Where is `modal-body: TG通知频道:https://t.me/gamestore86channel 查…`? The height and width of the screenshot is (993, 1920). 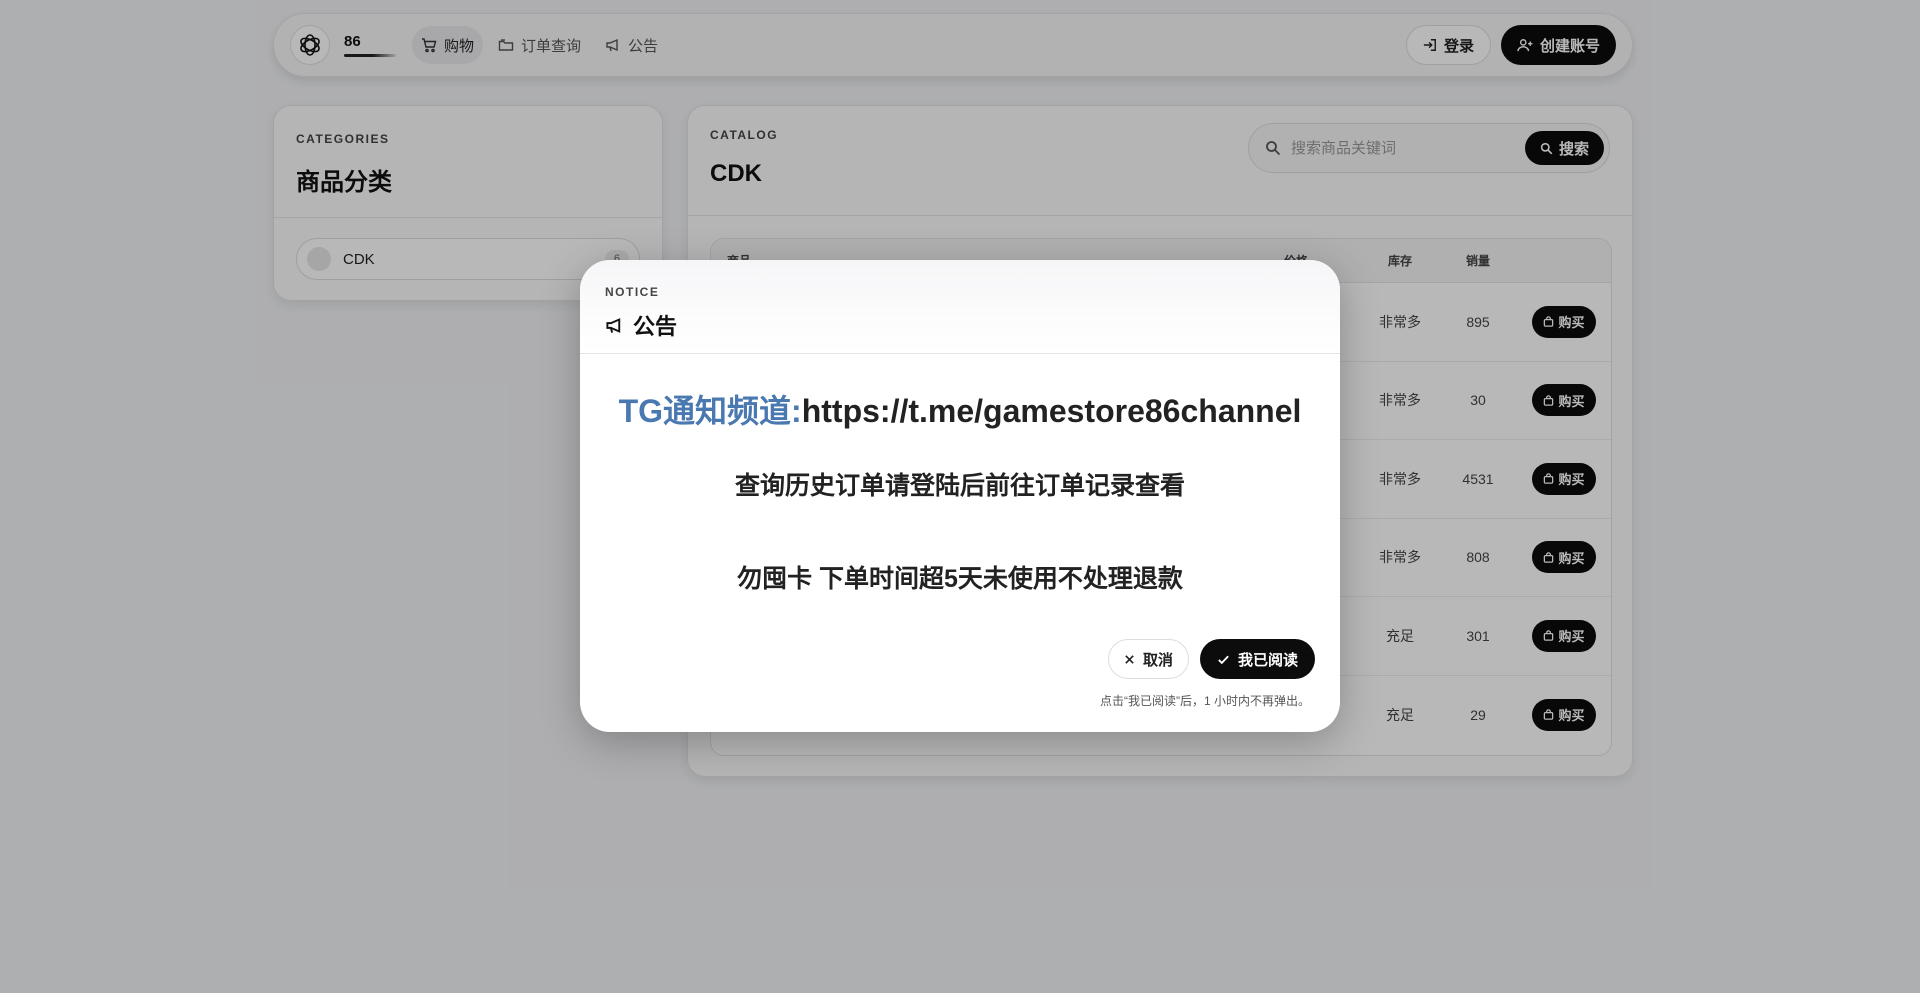 modal-body: TG通知频道:https://t.me/gamestore86channel 查… is located at coordinates (960, 474).